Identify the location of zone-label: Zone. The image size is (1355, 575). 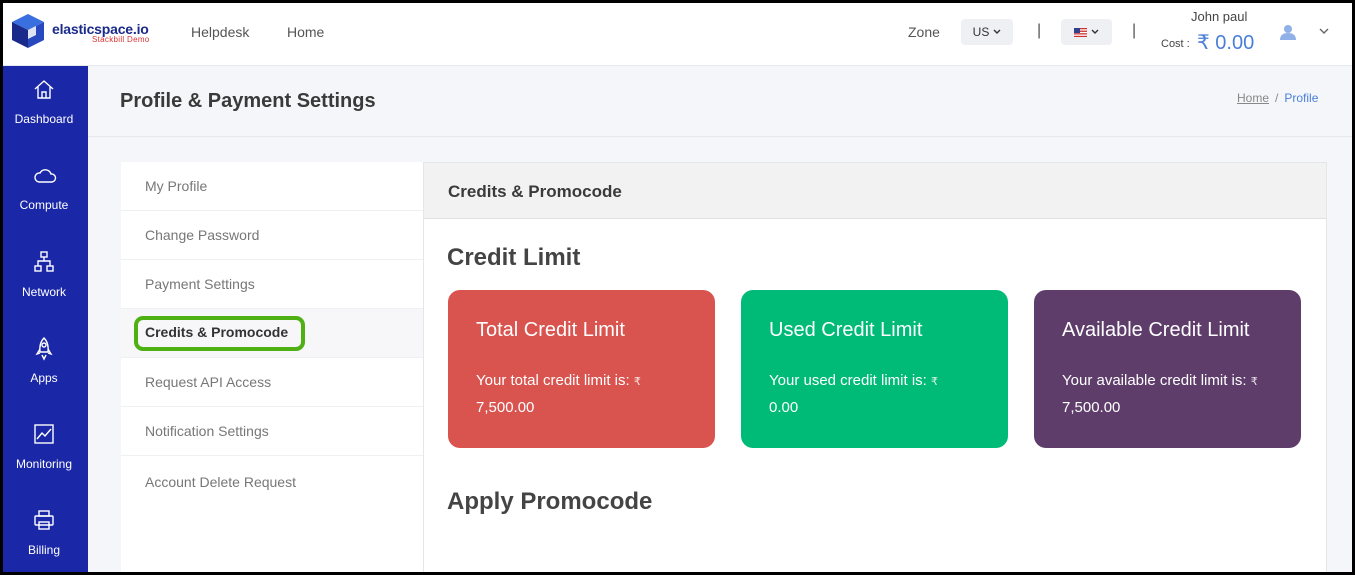
(924, 32).